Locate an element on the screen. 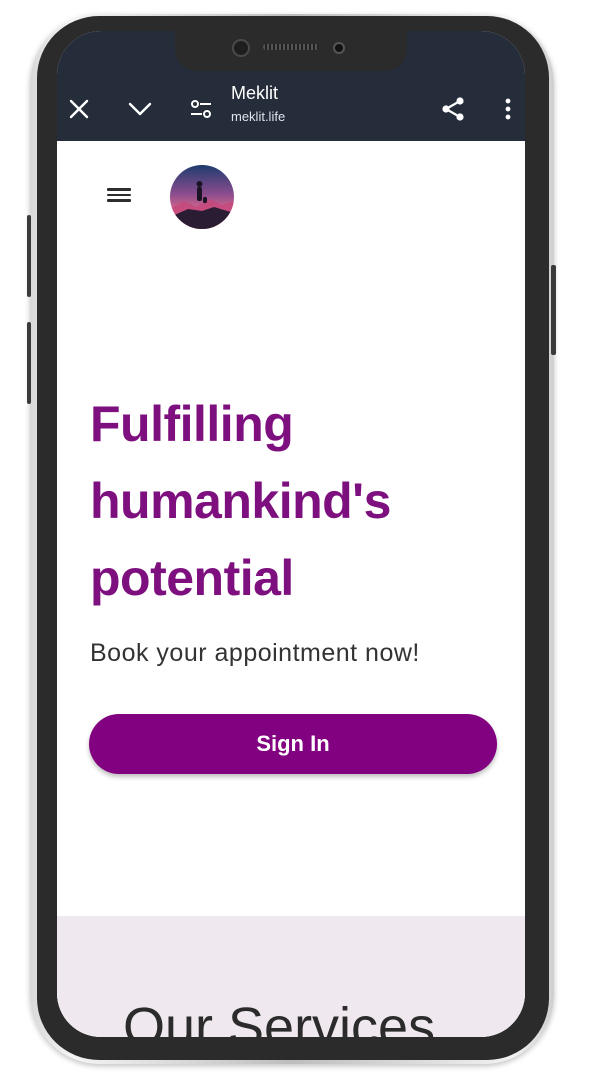 The height and width of the screenshot is (1080, 600). hero-title-line: potential is located at coordinates (192, 578).